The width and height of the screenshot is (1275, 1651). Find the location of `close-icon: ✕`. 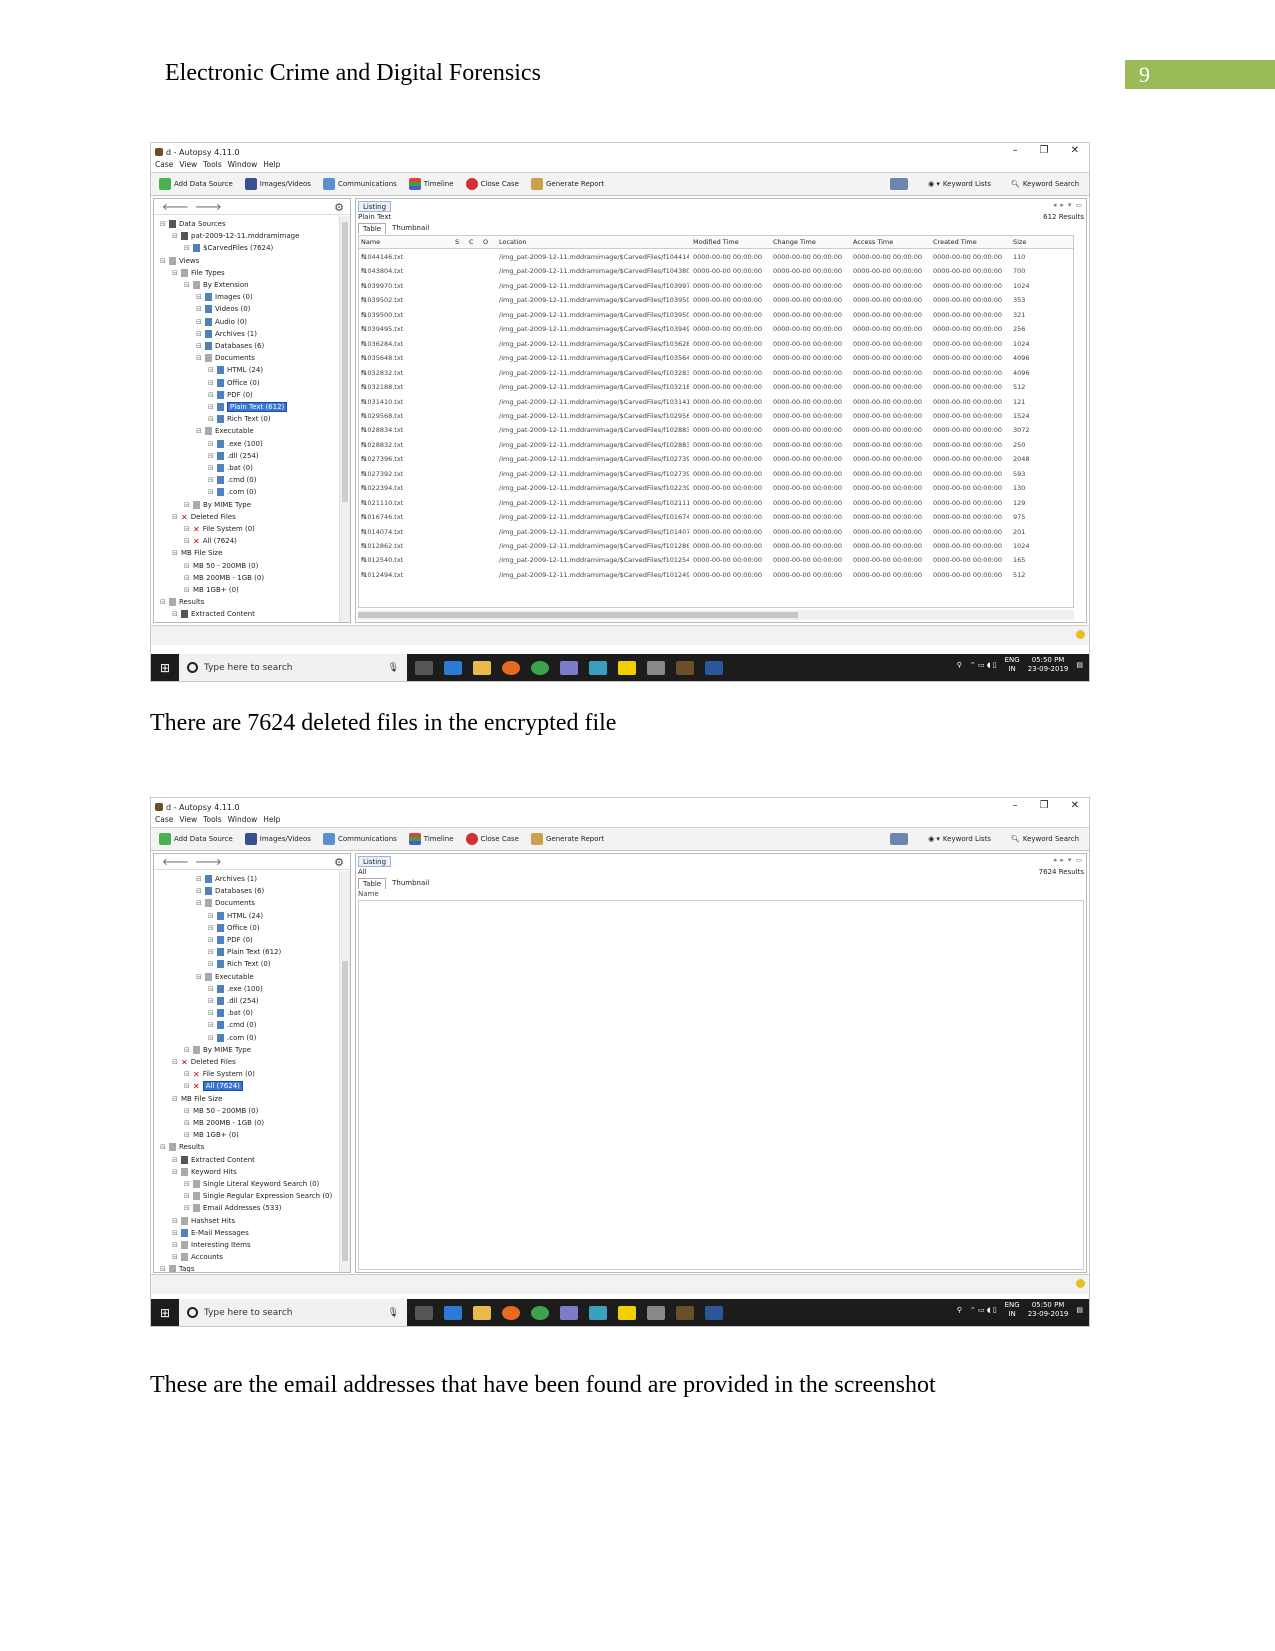

close-icon: ✕ is located at coordinates (1075, 150).